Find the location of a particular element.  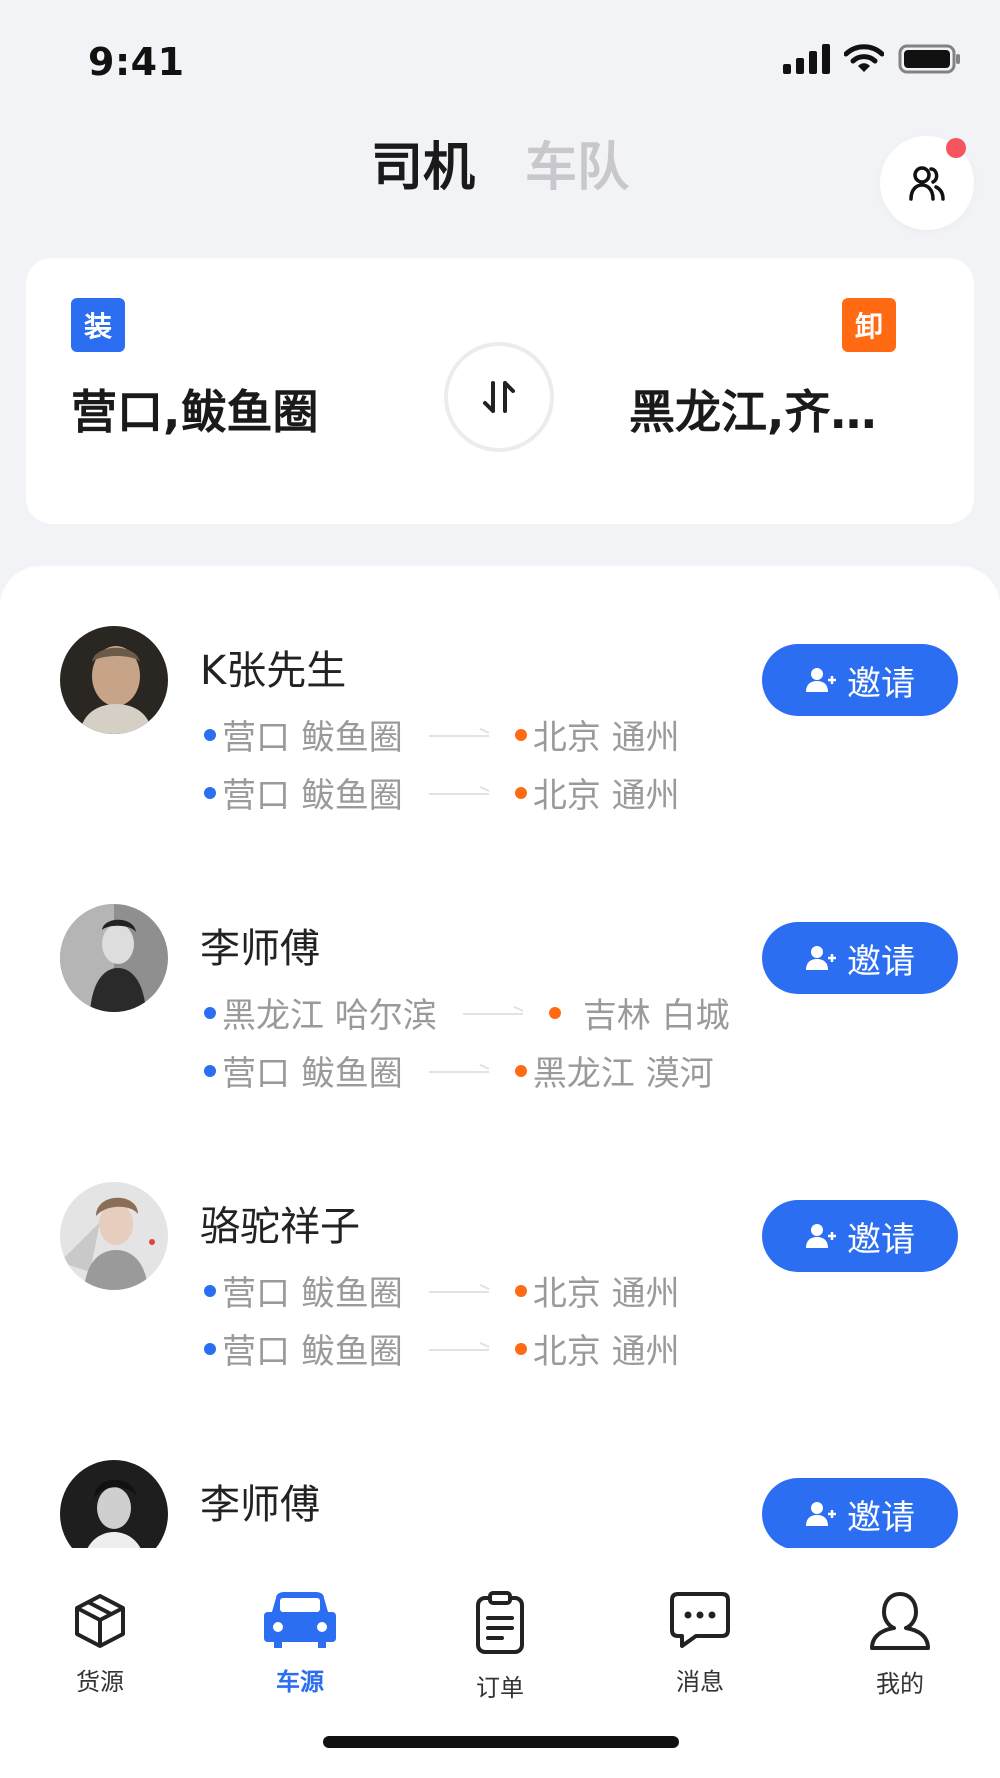

tab-profile: 我的 is located at coordinates (900, 1644).